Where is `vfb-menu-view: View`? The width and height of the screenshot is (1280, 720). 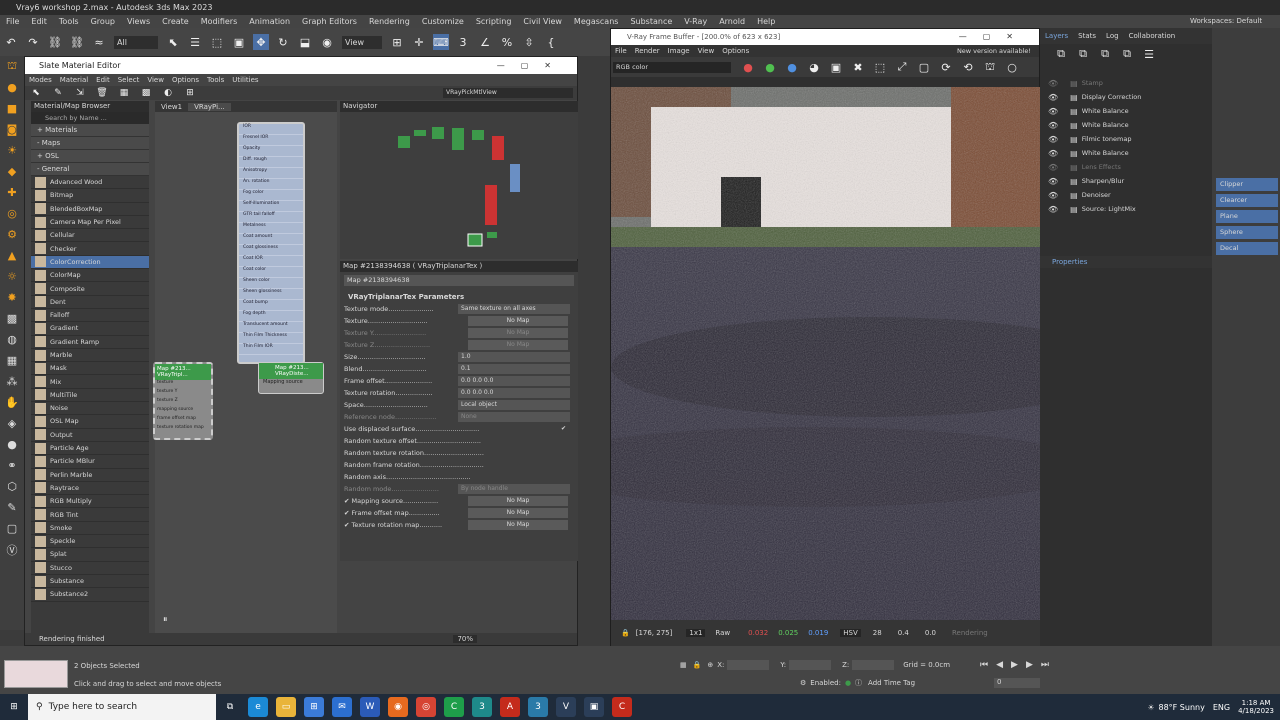
vfb-menu-view: View is located at coordinates (706, 51).